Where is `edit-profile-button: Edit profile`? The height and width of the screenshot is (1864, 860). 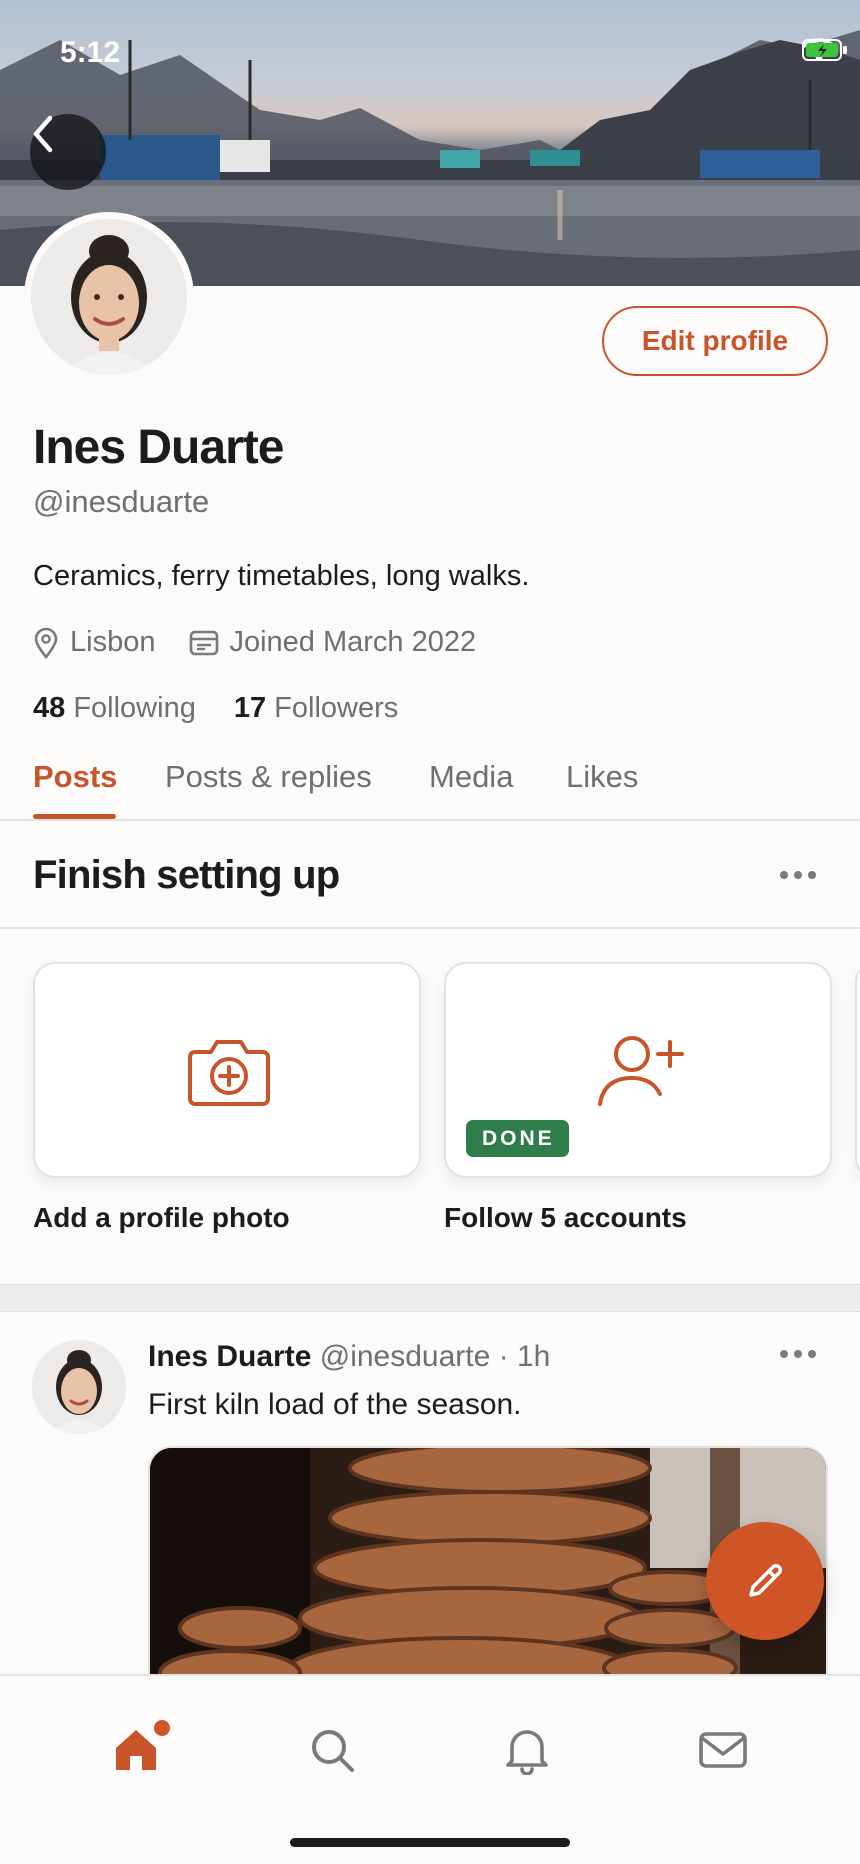 edit-profile-button: Edit profile is located at coordinates (715, 341).